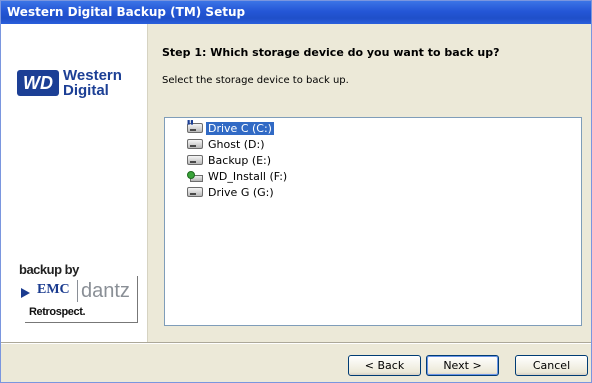  Describe the element at coordinates (296, 343) in the screenshot. I see `button-bar-separator` at that location.